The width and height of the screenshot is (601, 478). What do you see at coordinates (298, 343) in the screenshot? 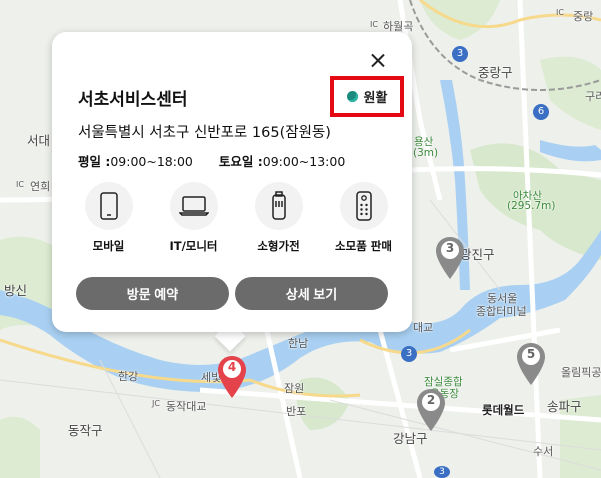
I see `map-label: 한남` at bounding box center [298, 343].